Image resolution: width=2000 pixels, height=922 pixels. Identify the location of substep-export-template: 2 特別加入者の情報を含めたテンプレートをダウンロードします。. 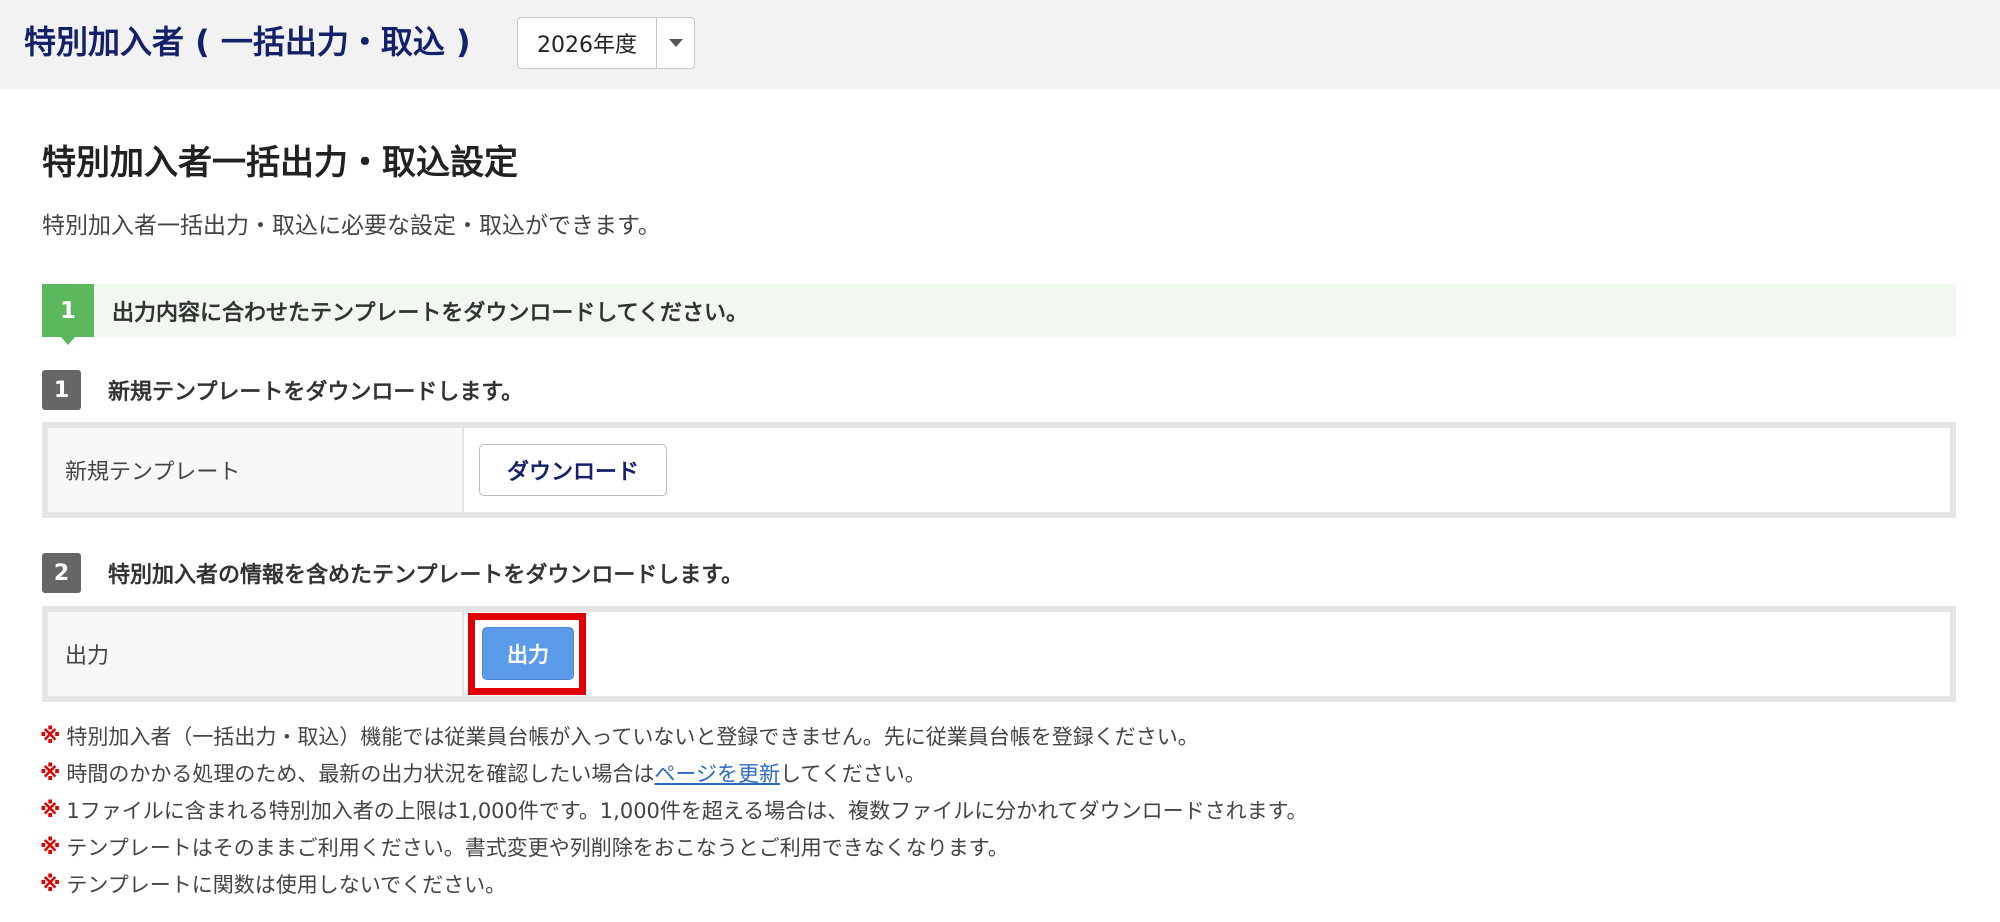
(392, 573).